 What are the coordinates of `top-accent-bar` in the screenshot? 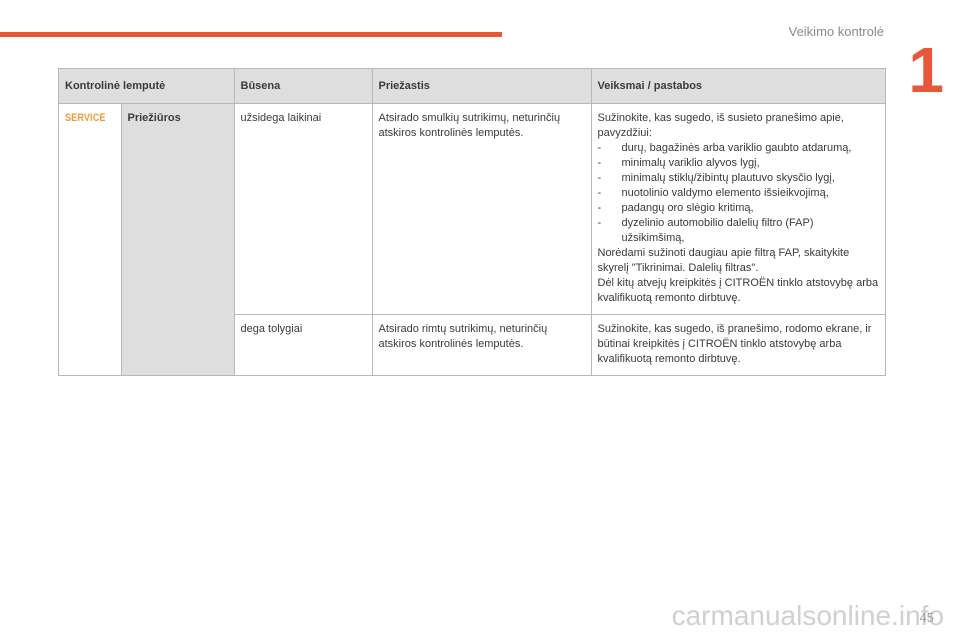 It's located at (251, 34).